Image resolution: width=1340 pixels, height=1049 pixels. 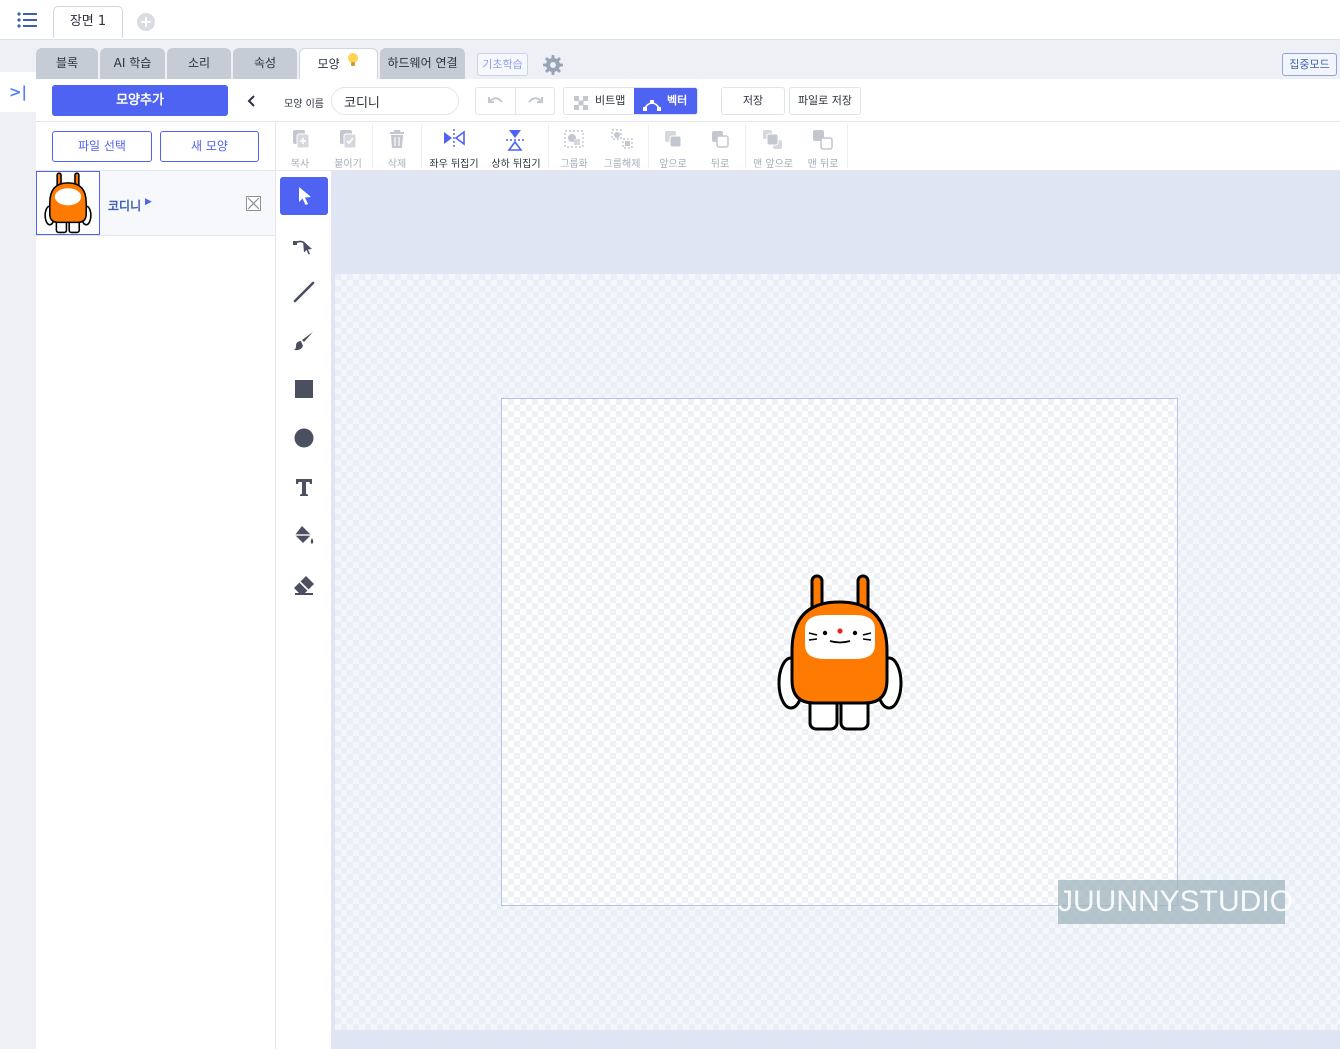 What do you see at coordinates (67, 63) in the screenshot?
I see `tab-blocks: 블록` at bounding box center [67, 63].